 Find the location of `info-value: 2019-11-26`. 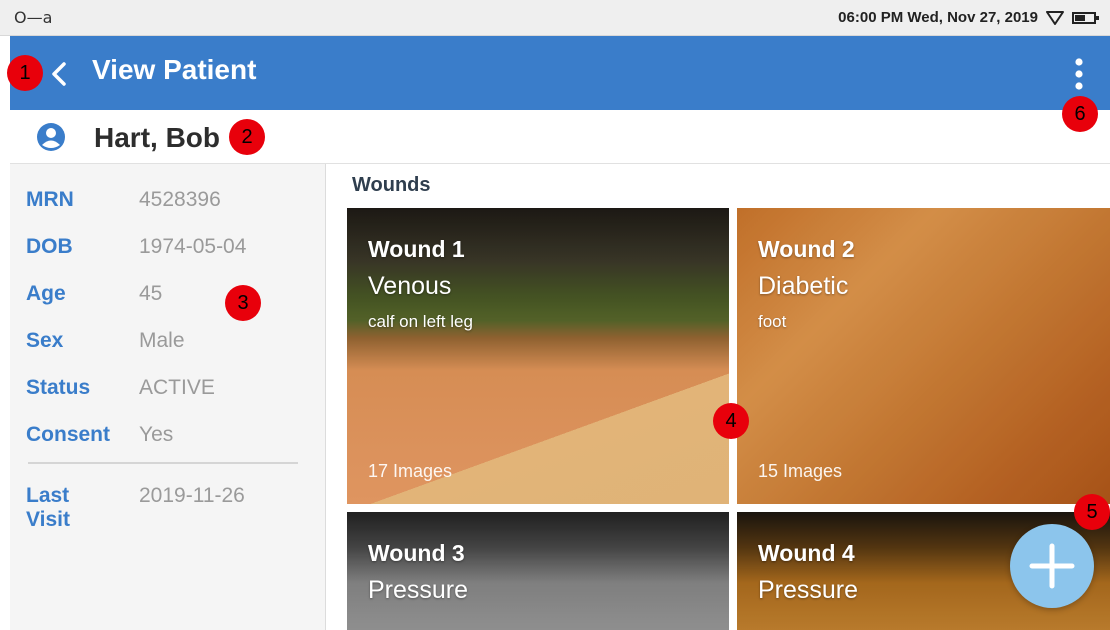

info-value: 2019-11-26 is located at coordinates (192, 495).